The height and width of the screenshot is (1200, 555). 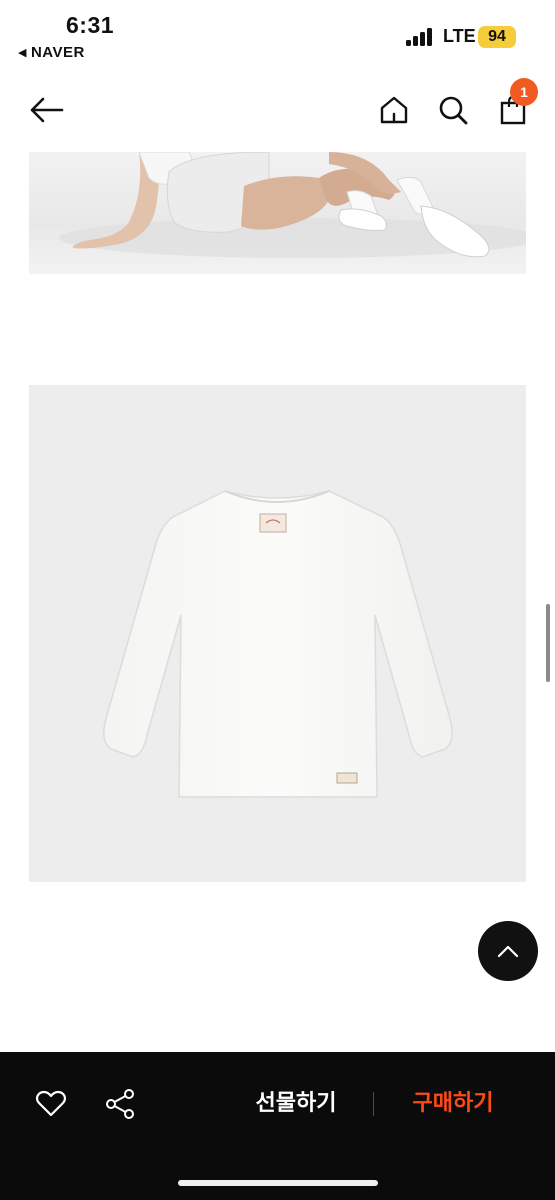 I want to click on status-bar: 6:31 ◀ NAVER LTE 94, so click(x=277, y=35).